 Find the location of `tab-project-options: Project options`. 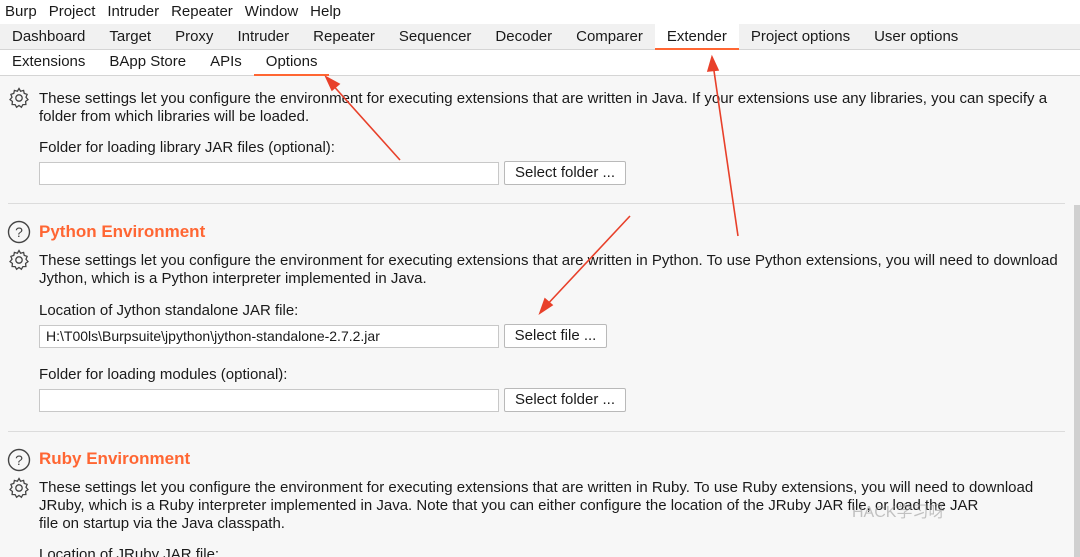

tab-project-options: Project options is located at coordinates (800, 36).